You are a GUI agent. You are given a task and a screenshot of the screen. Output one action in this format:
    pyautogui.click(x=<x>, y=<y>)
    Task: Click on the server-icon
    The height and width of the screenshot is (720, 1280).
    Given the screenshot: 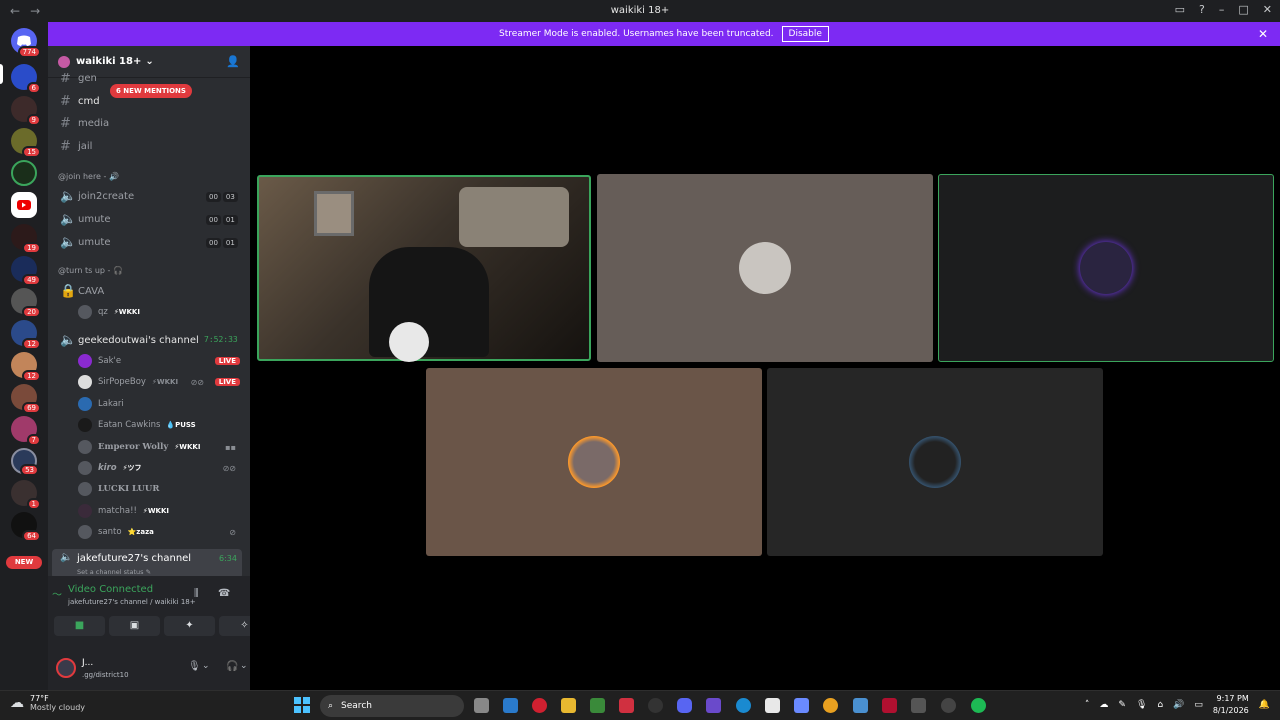 What is the action you would take?
    pyautogui.click(x=24, y=173)
    